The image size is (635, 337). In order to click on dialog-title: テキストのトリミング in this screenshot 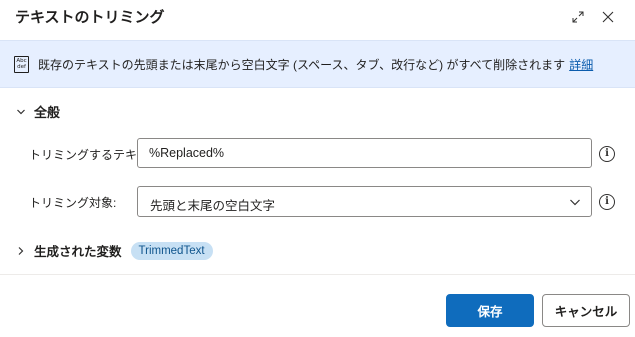, I will do `click(90, 17)`.